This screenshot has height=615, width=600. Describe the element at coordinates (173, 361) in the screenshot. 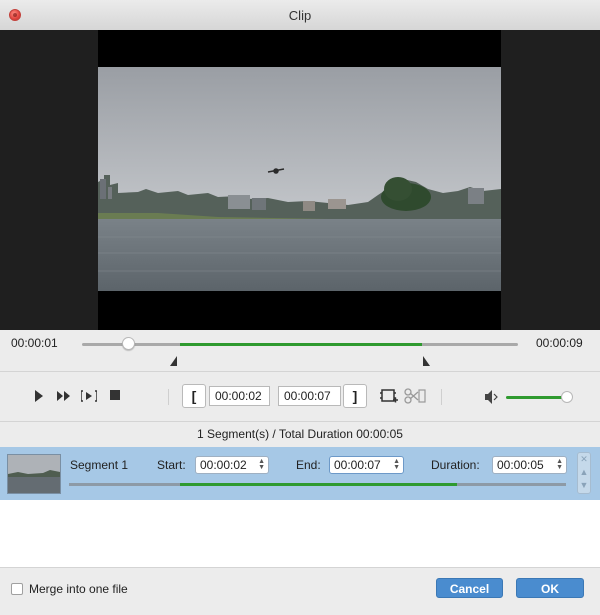

I see `range-start-marker` at that location.